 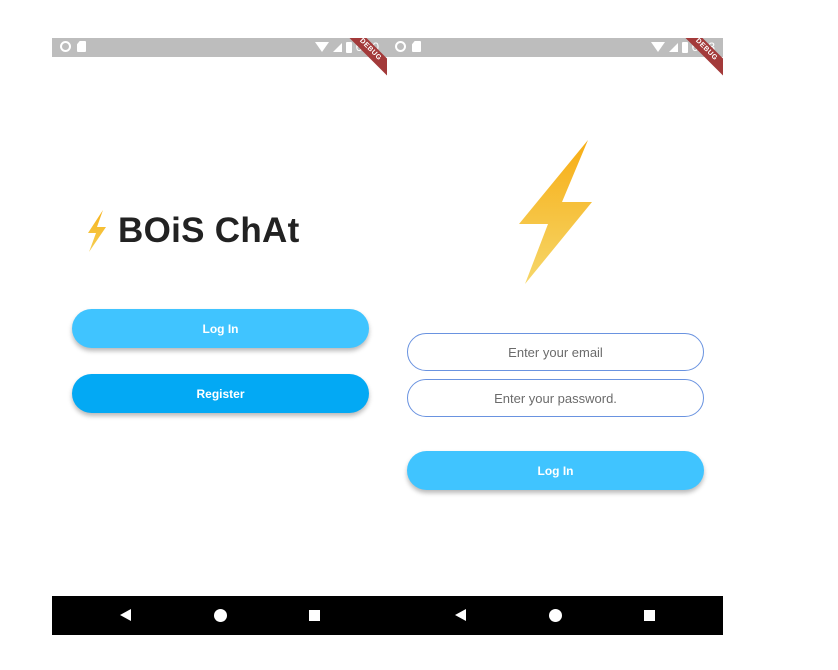 What do you see at coordinates (555, 352) in the screenshot?
I see `email-field: Enter your email` at bounding box center [555, 352].